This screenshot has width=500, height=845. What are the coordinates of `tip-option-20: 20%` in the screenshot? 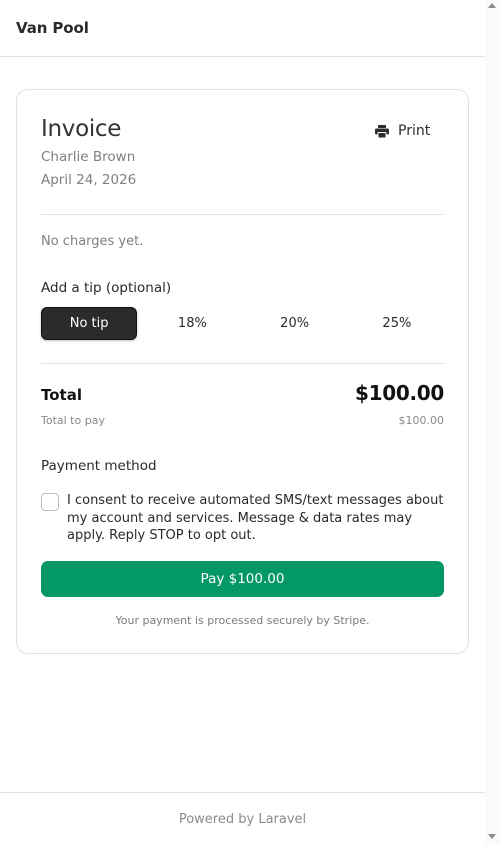 It's located at (295, 323).